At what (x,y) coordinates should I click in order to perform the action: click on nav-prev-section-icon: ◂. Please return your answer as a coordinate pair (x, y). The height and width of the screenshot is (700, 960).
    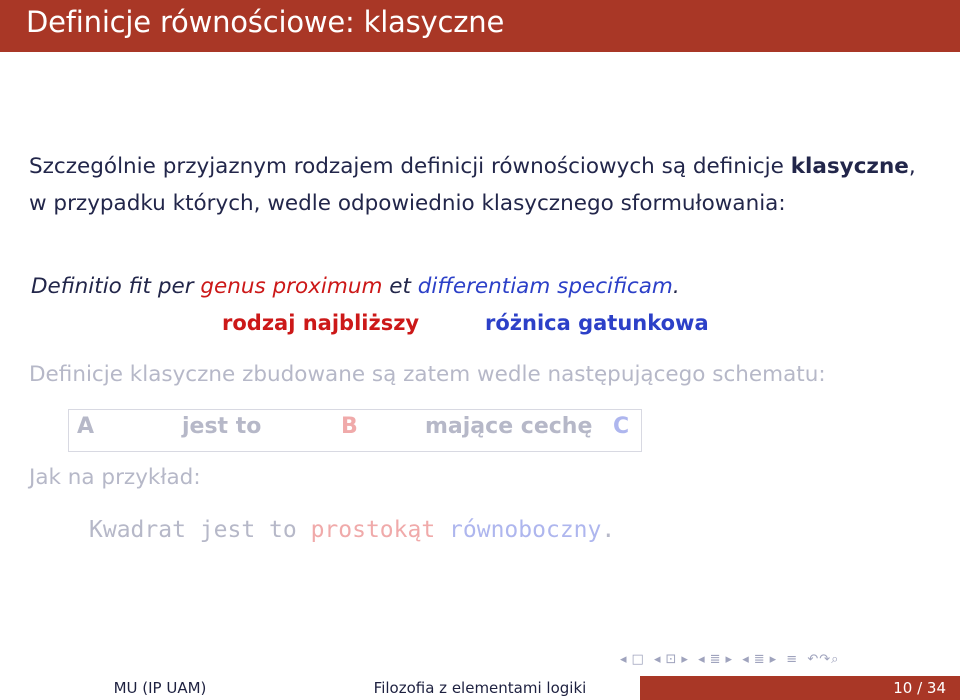
    Looking at the image, I should click on (658, 659).